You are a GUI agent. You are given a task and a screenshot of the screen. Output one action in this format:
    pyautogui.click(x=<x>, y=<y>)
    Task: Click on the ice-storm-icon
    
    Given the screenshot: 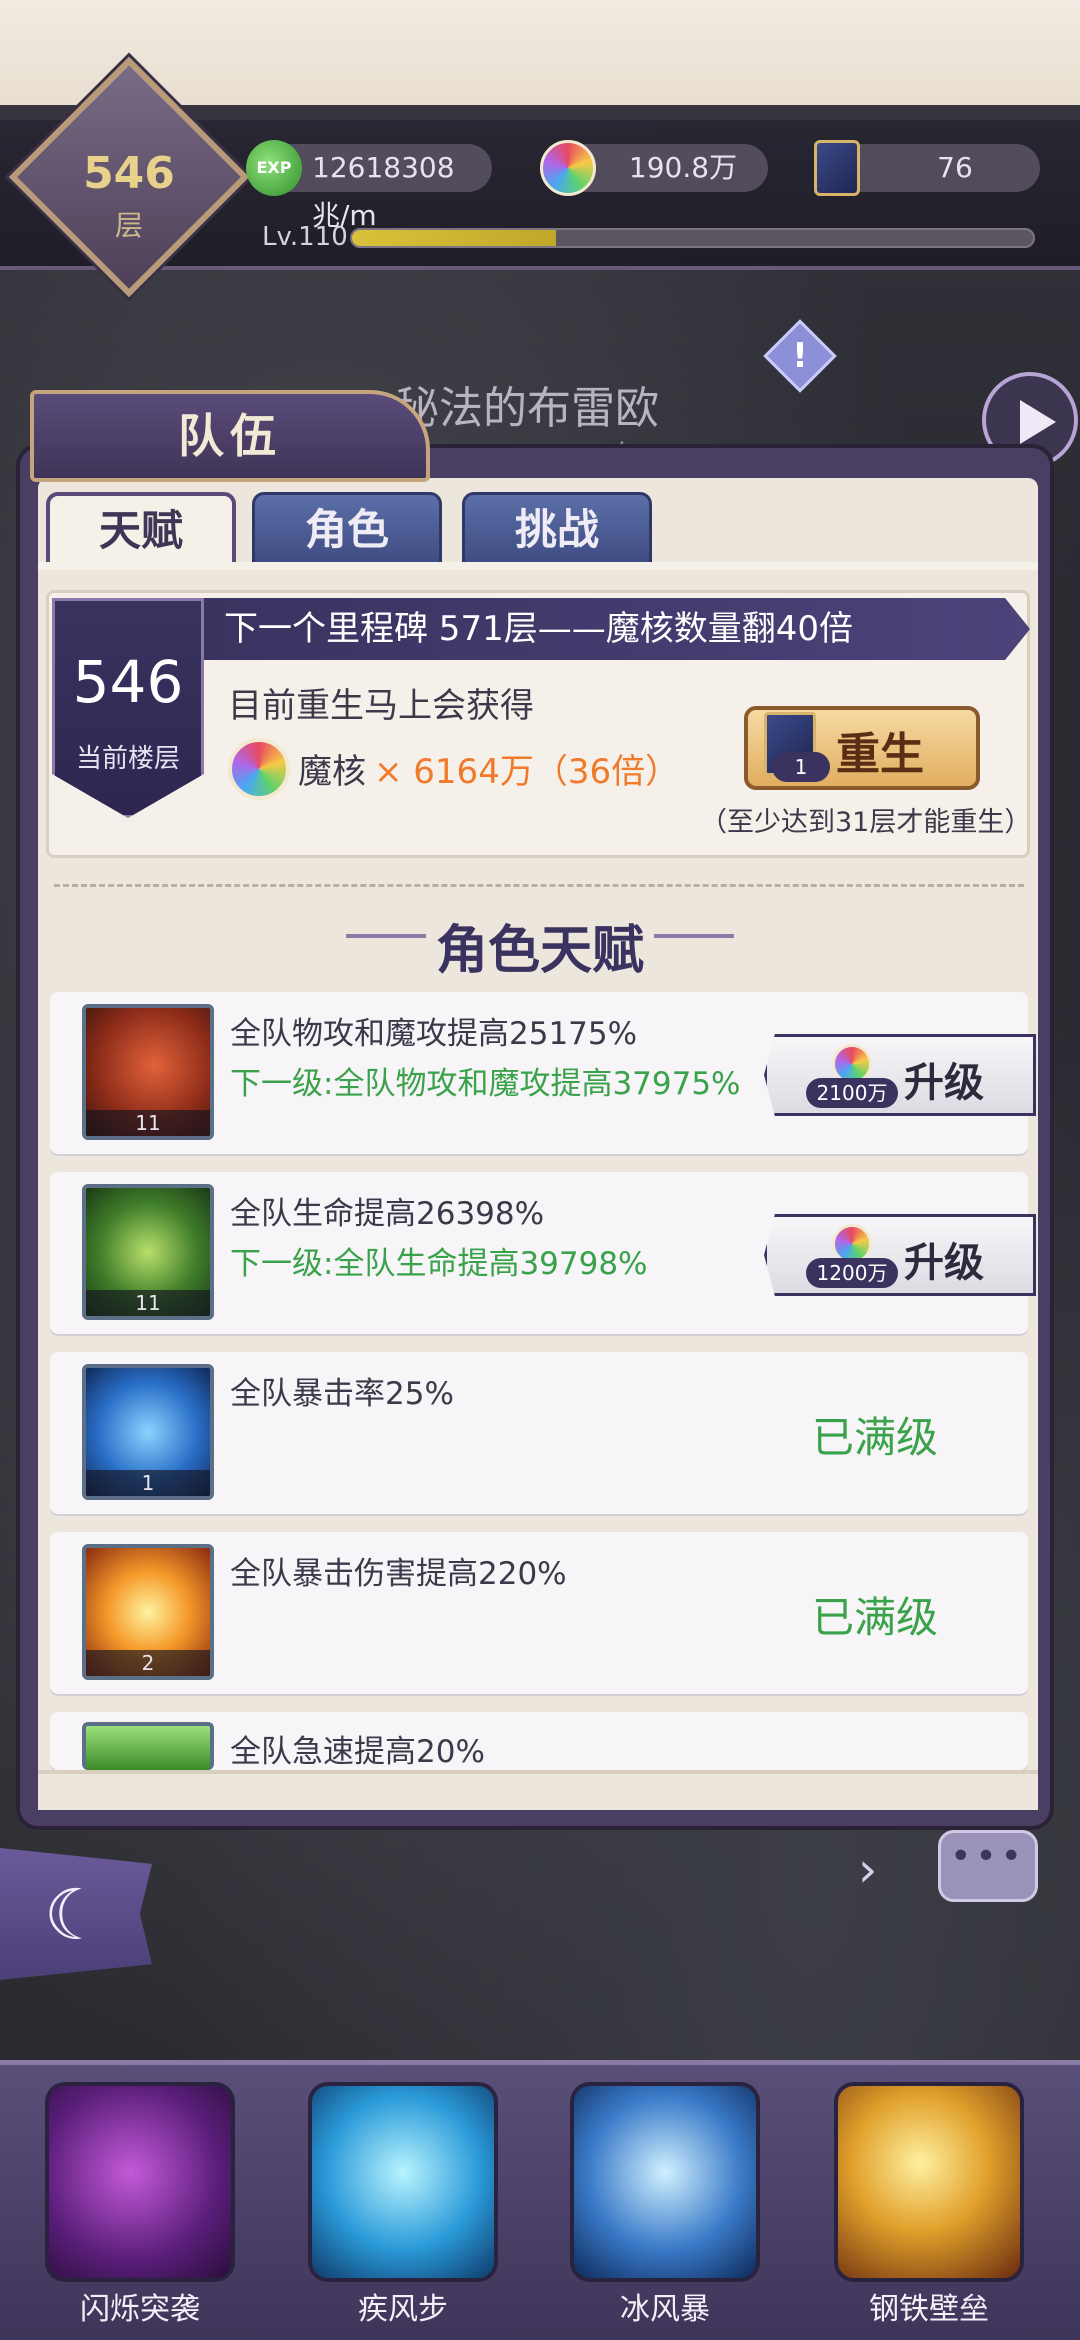 What is the action you would take?
    pyautogui.click(x=665, y=2182)
    